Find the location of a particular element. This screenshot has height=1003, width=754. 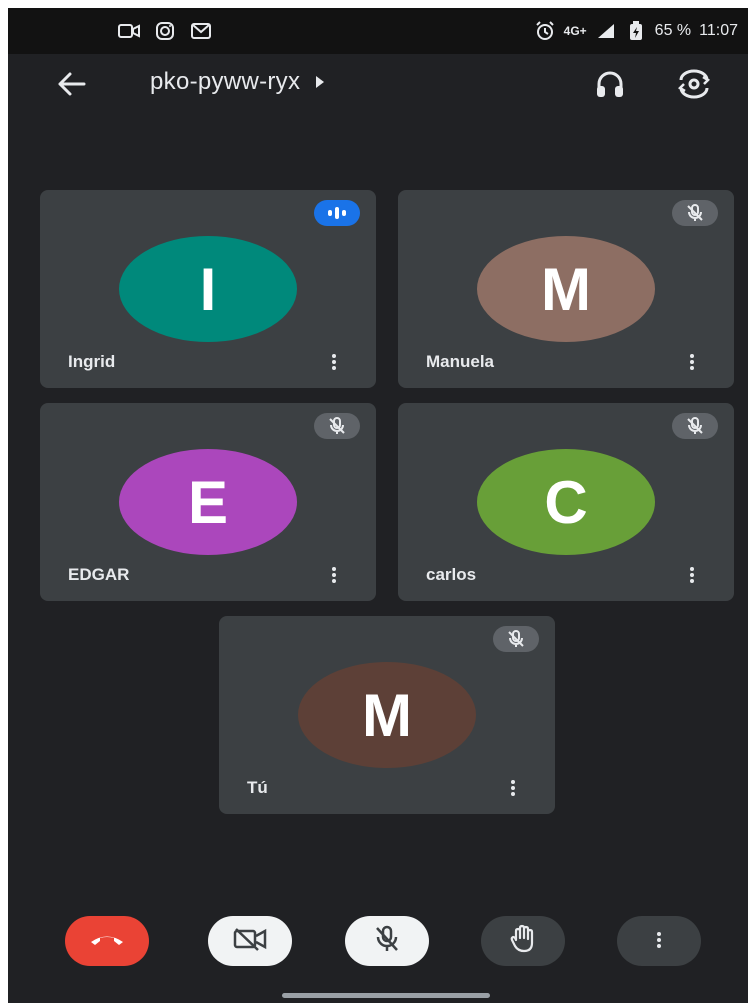

signal-icon is located at coordinates (606, 31).